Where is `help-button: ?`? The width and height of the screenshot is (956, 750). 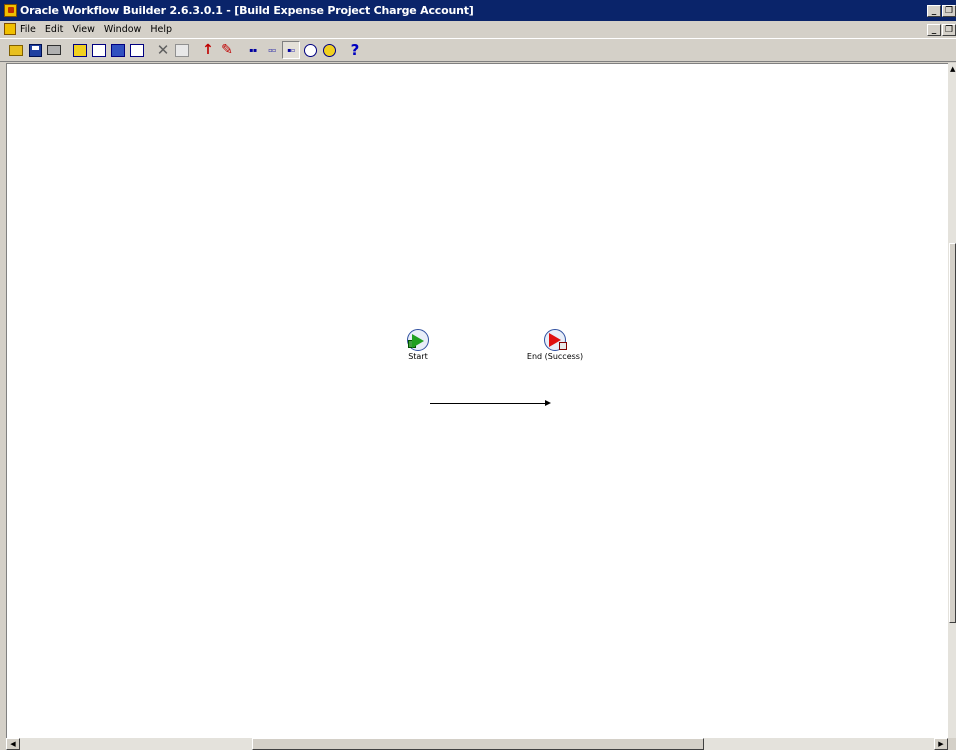 help-button: ? is located at coordinates (355, 50).